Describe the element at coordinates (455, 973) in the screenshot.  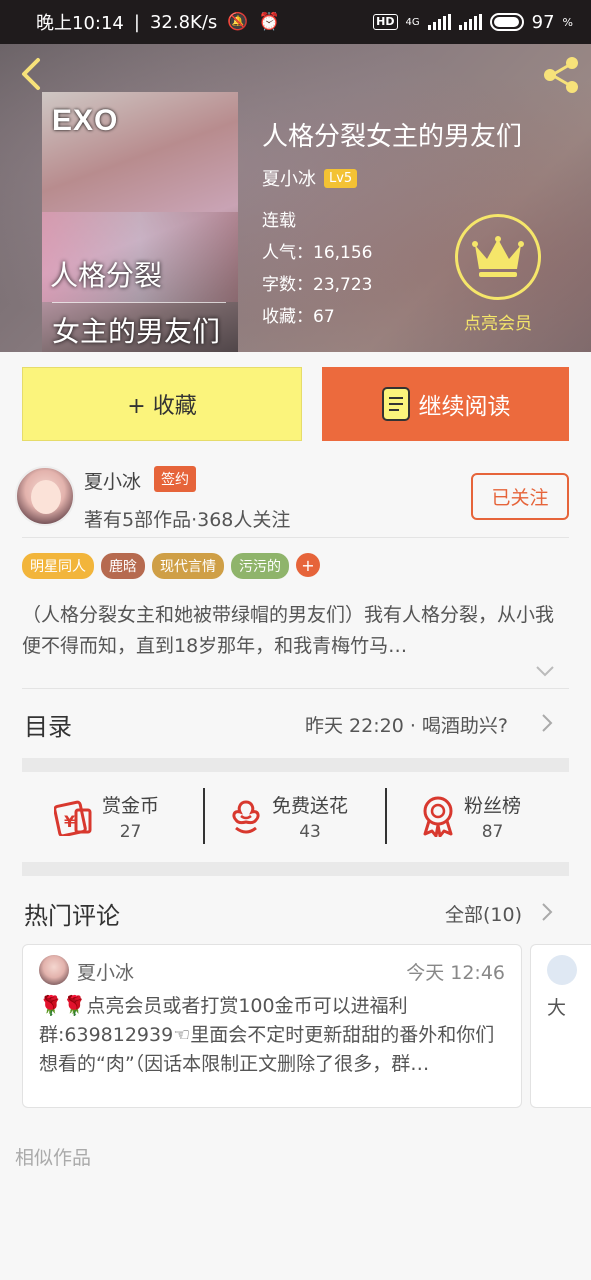
I see `comment-time: 今天 12:46` at that location.